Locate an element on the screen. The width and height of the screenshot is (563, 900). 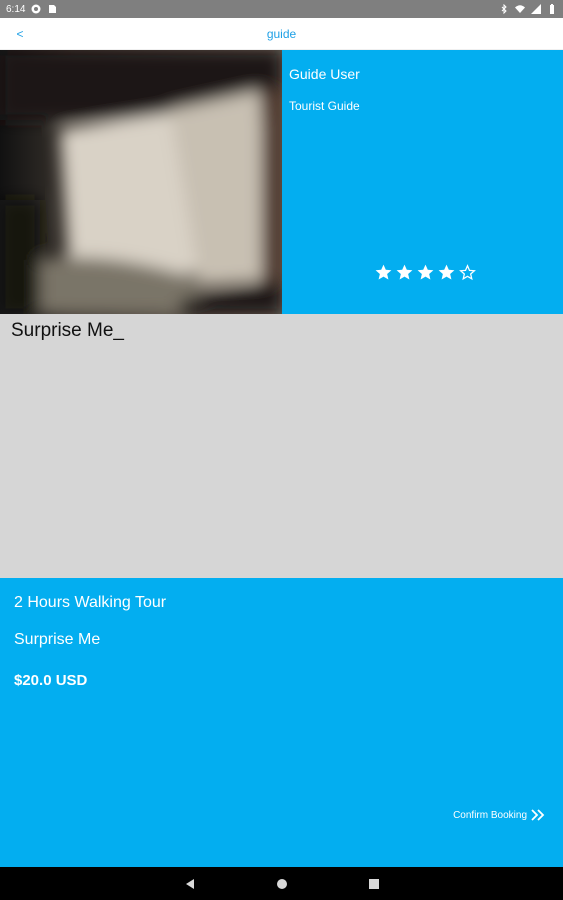
guide-photo is located at coordinates (141, 182).